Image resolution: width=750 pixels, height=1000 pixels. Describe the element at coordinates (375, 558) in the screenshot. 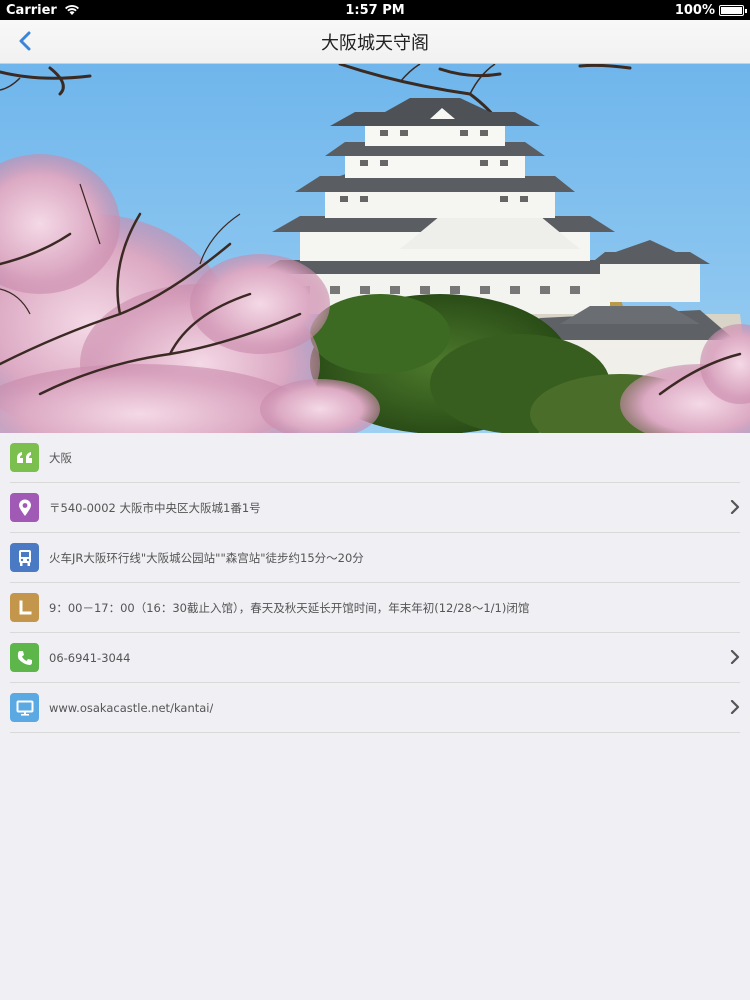

I see `info-row-transit: 火车JR大阪环行线"大阪城公园站""森宫站"徒步约15分～20分` at that location.